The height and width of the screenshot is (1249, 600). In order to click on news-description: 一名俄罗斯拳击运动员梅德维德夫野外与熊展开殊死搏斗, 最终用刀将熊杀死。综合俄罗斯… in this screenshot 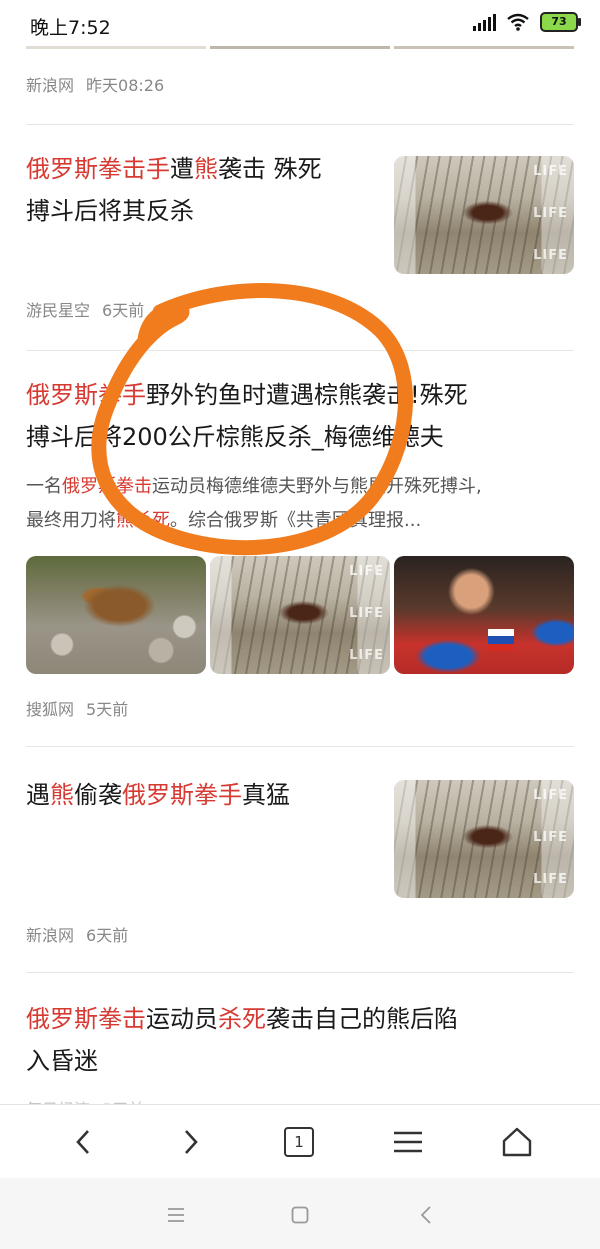, I will do `click(306, 504)`.